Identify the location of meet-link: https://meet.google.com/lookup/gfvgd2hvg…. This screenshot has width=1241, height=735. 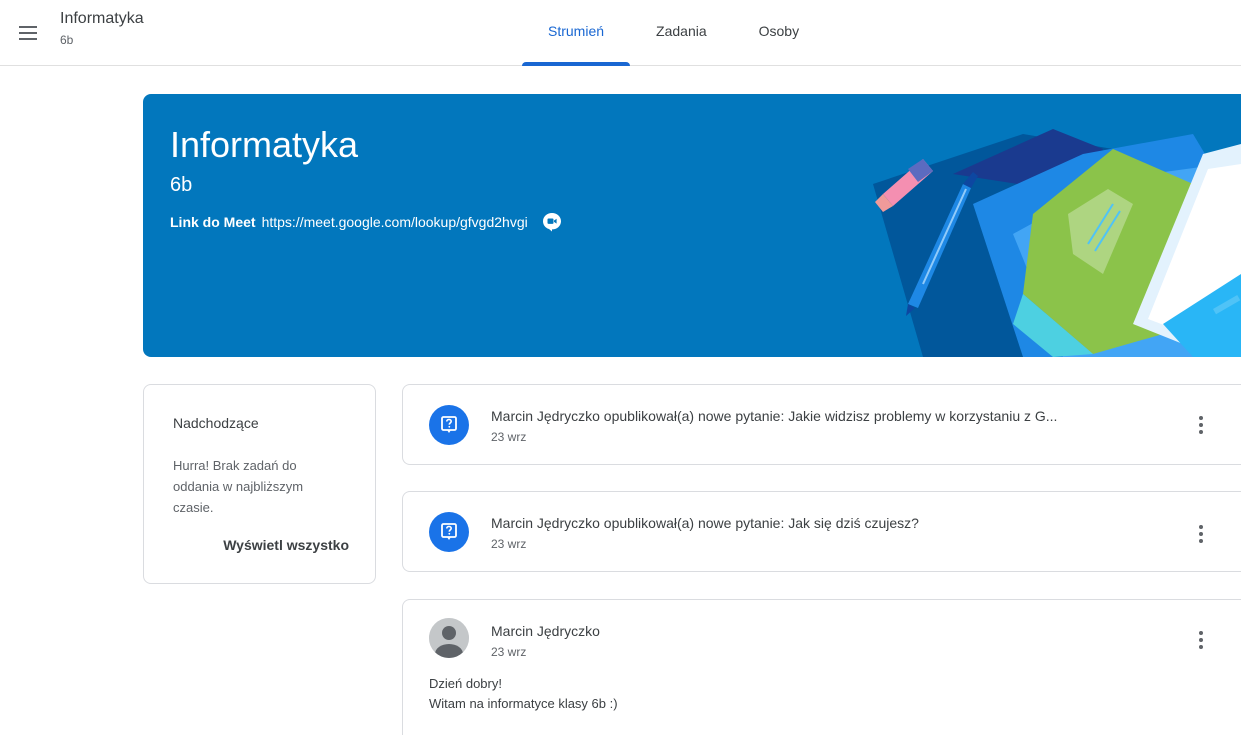
(395, 222).